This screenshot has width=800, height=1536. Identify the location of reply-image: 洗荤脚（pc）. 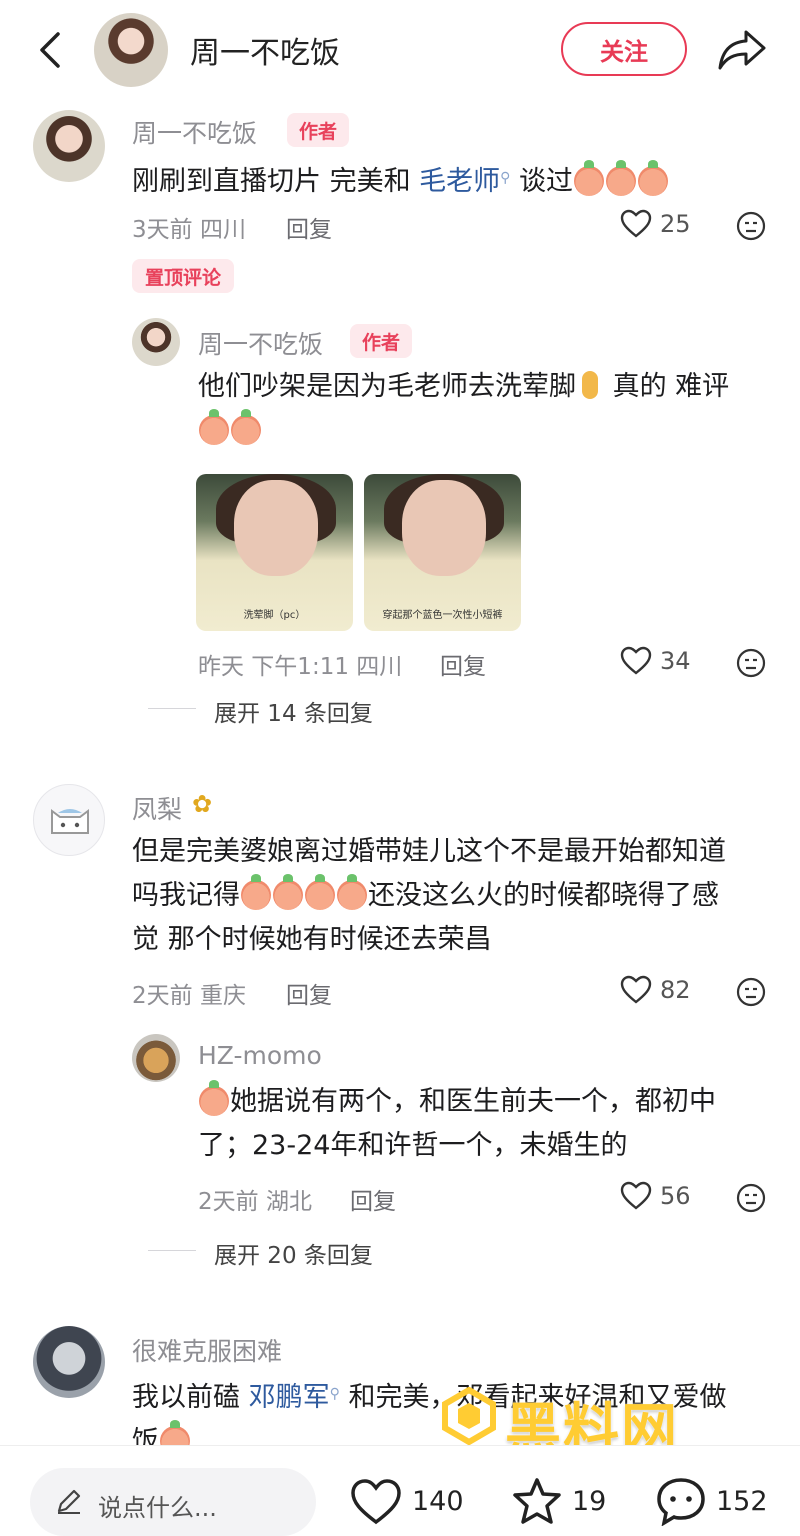
(274, 552).